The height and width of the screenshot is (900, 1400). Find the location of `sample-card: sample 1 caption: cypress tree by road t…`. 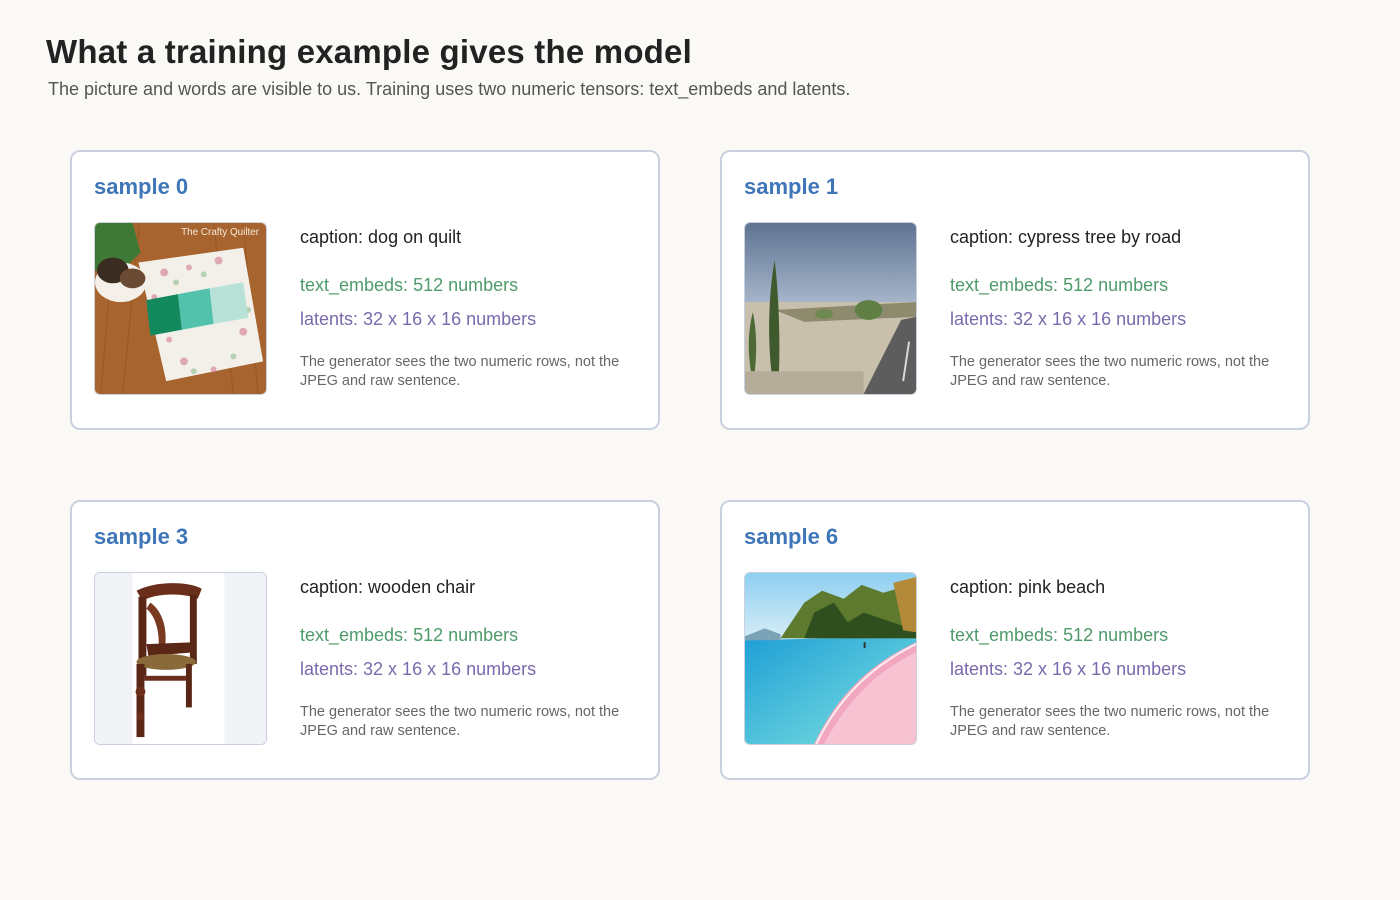

sample-card: sample 1 caption: cypress tree by road t… is located at coordinates (1015, 290).